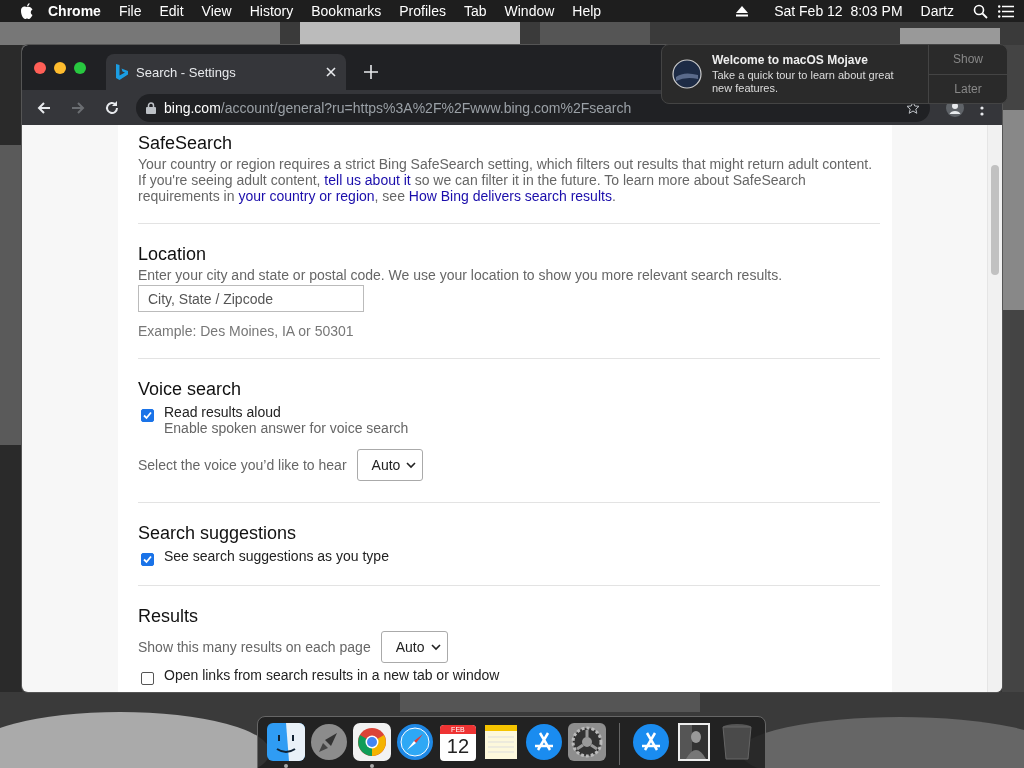 The height and width of the screenshot is (768, 1024). What do you see at coordinates (130, 11) in the screenshot?
I see `menu-item: File` at bounding box center [130, 11].